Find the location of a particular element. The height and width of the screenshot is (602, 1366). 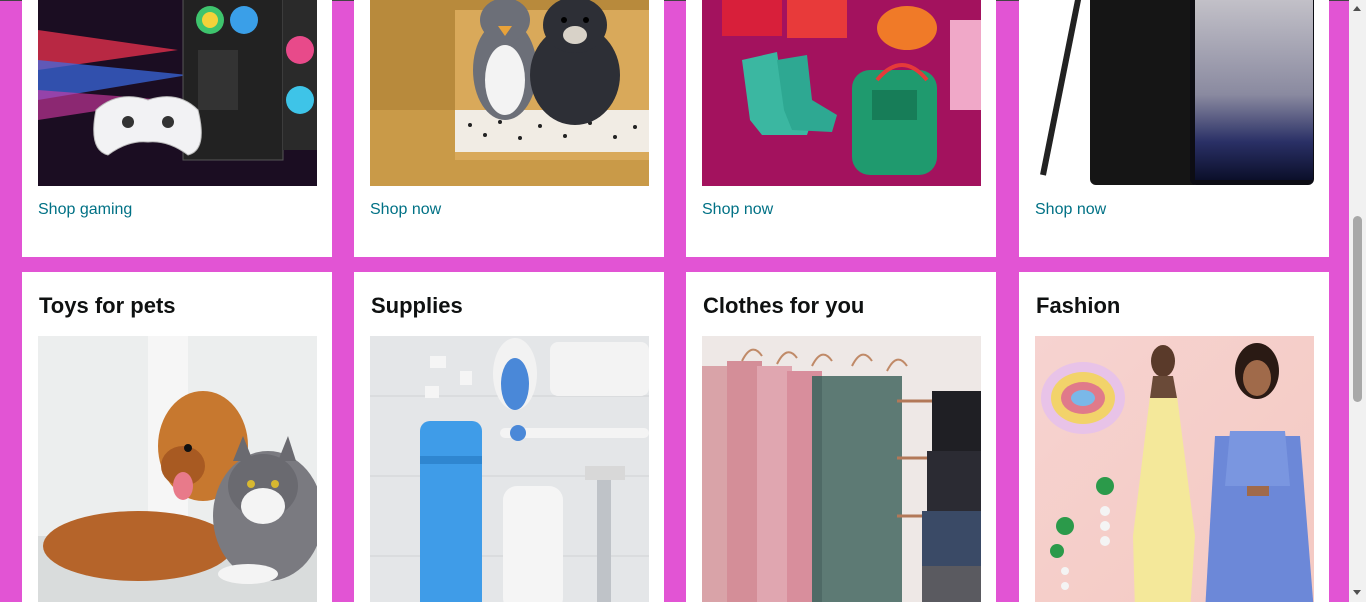

card-supplies: Supplies is located at coordinates (509, 437).